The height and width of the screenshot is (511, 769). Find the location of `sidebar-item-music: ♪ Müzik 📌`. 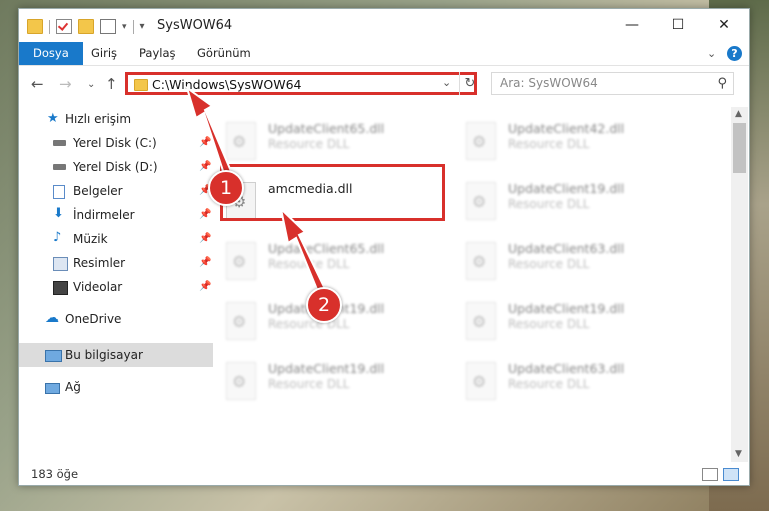

sidebar-item-music: ♪ Müzik 📌 is located at coordinates (116, 239).